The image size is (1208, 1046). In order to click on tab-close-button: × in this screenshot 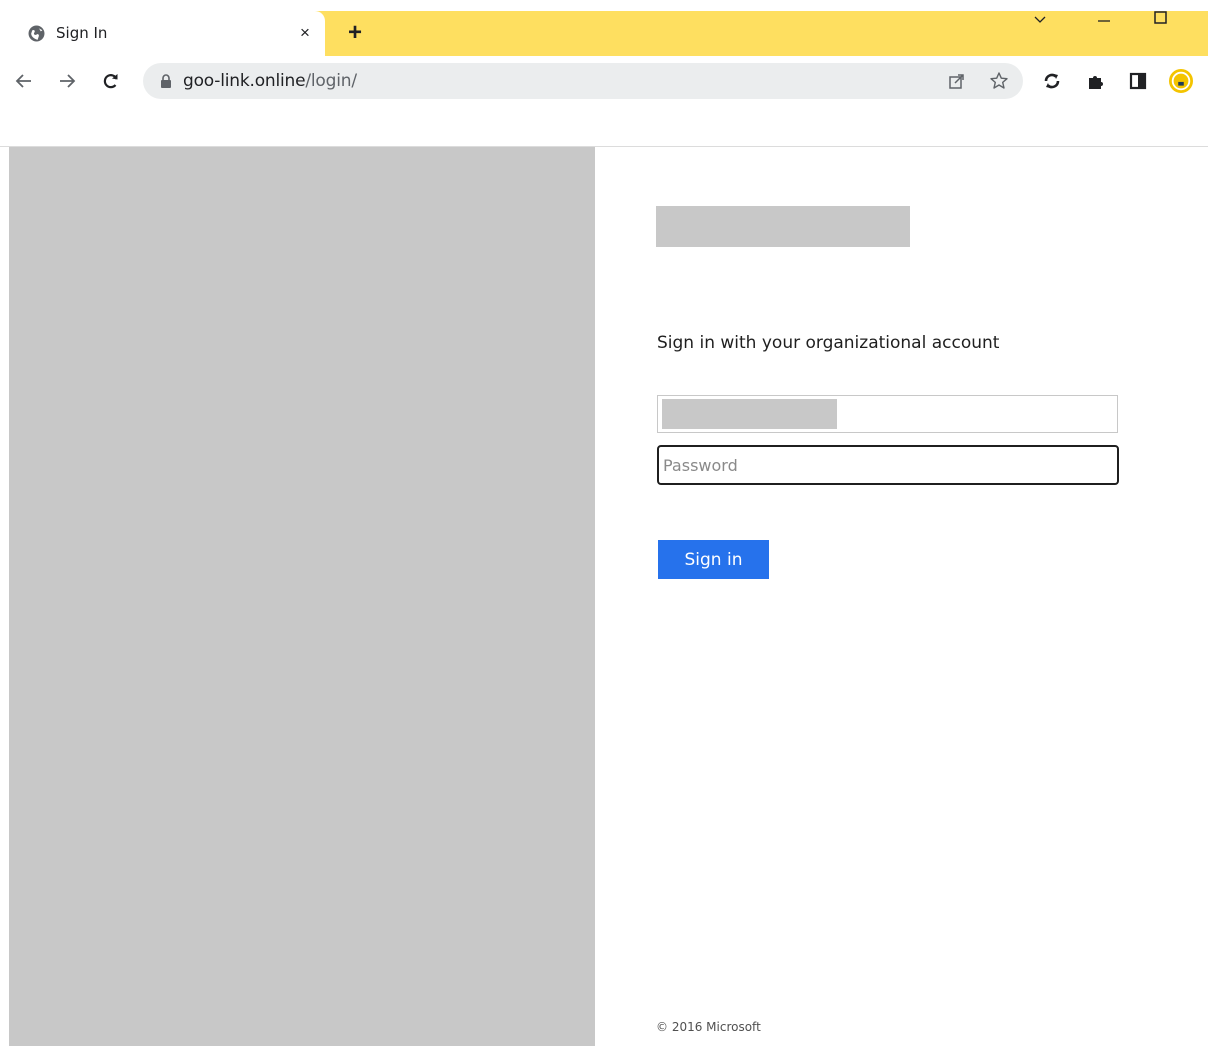, I will do `click(305, 33)`.